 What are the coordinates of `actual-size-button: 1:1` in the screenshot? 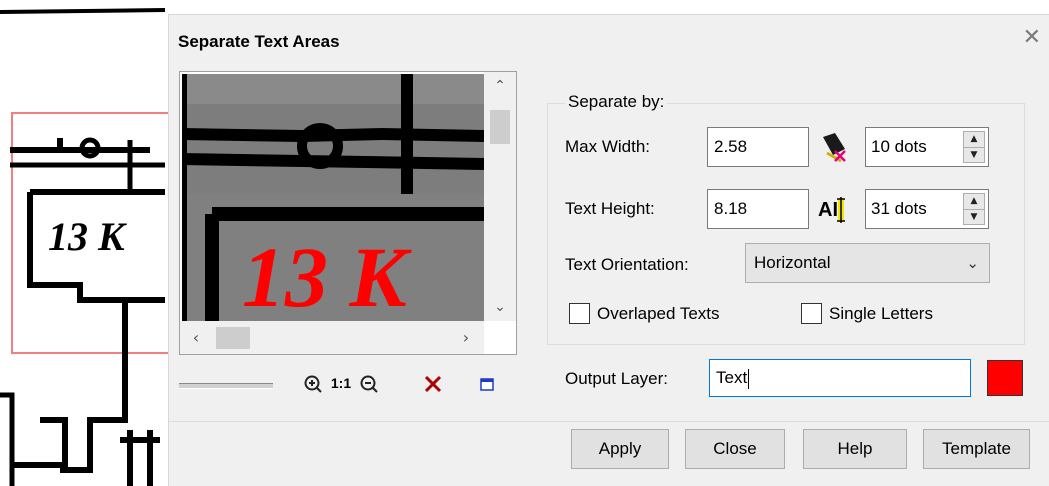 It's located at (341, 383).